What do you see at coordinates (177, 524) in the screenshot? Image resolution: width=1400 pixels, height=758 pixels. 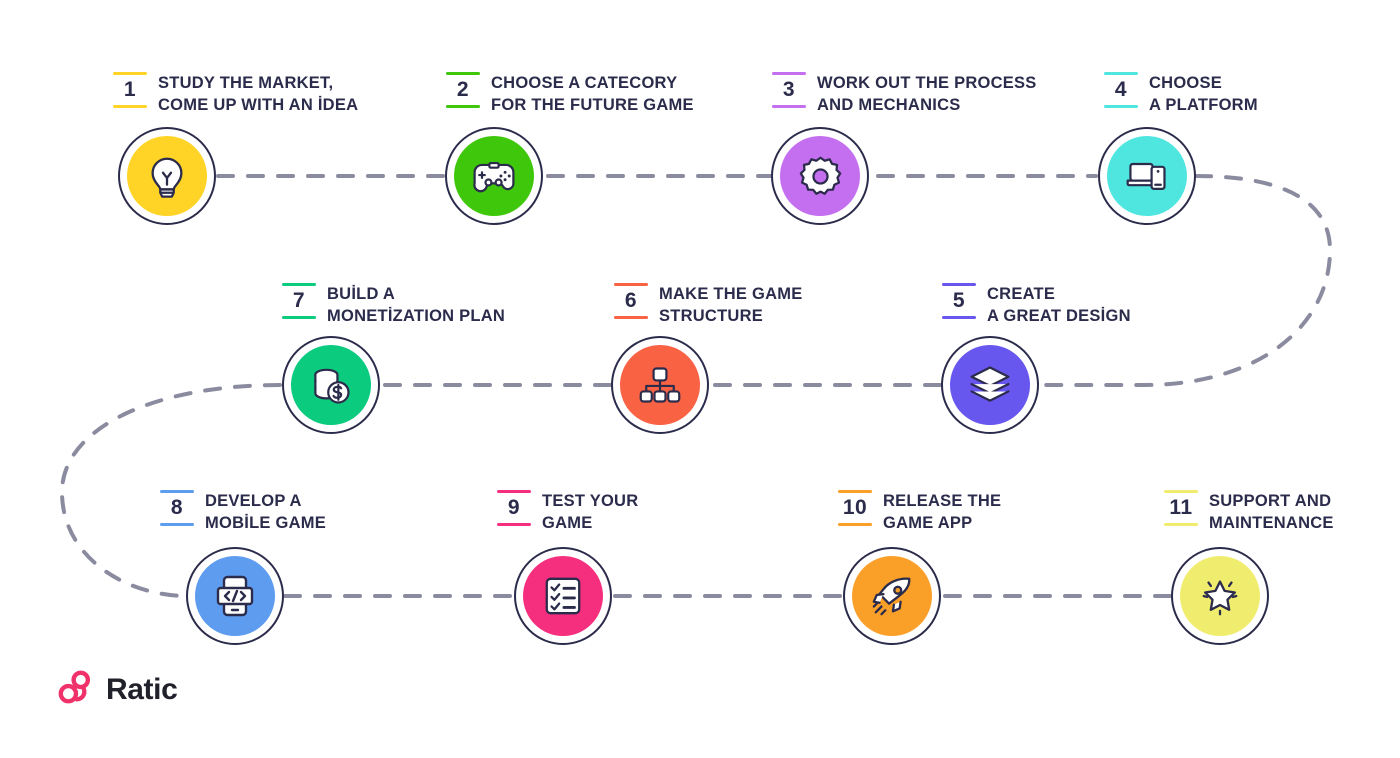 I see `step-8-bar-bottom` at bounding box center [177, 524].